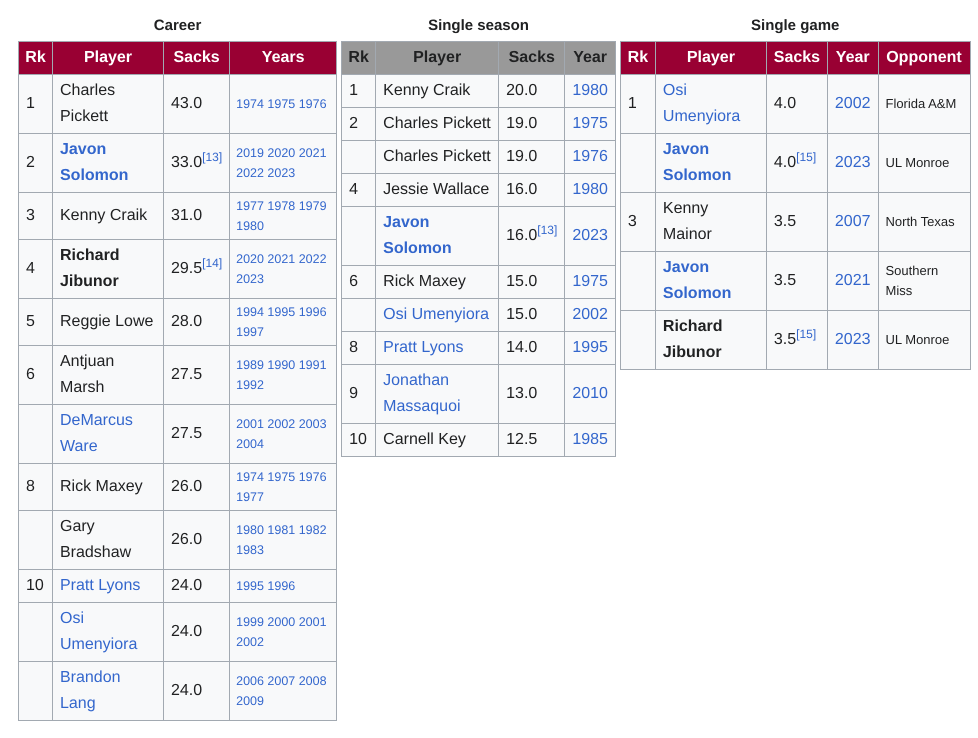  I want to click on player-name: Gary Bradshaw, so click(96, 540).